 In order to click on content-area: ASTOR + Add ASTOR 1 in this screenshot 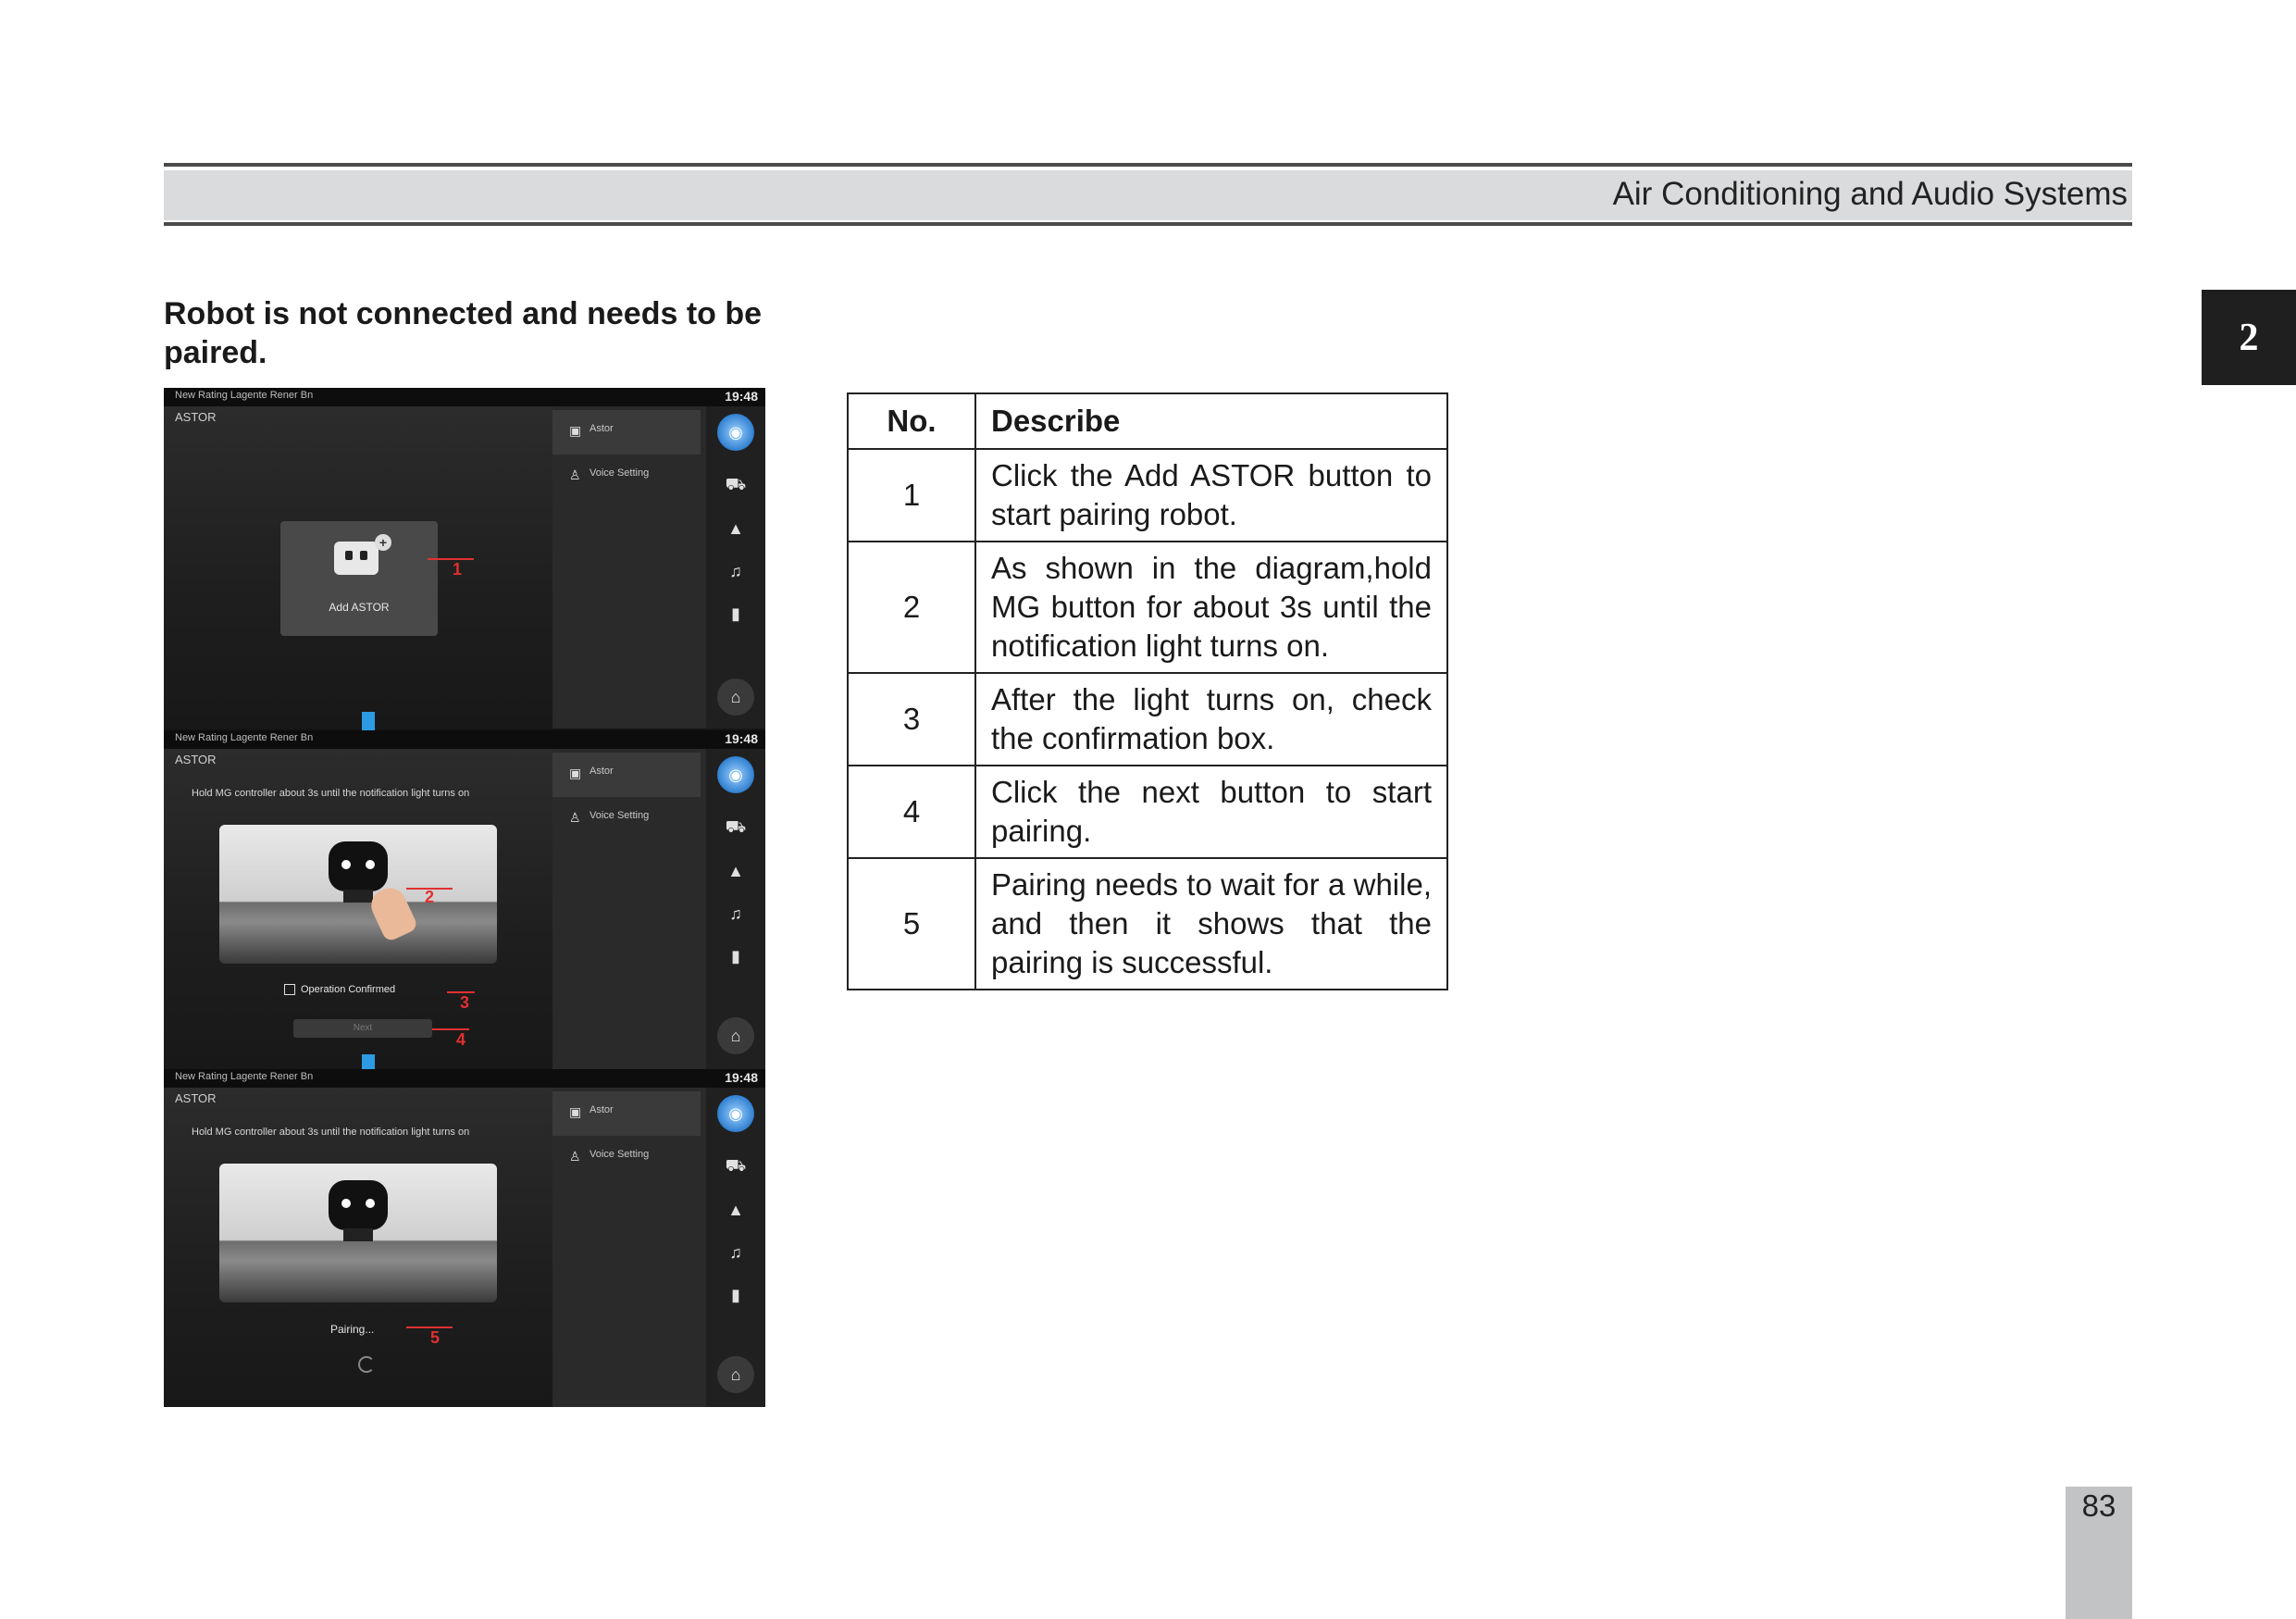, I will do `click(358, 568)`.